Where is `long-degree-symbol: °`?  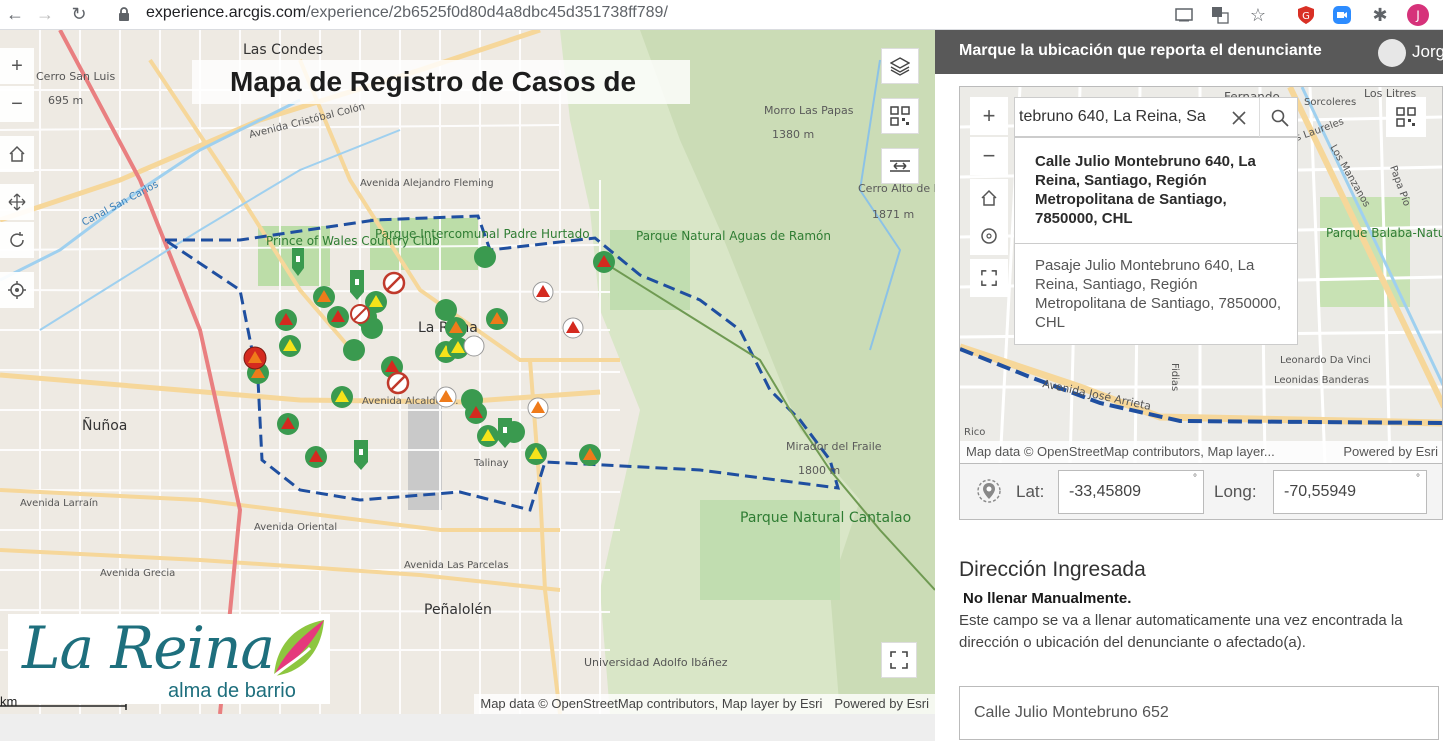
long-degree-symbol: ° is located at coordinates (1418, 478).